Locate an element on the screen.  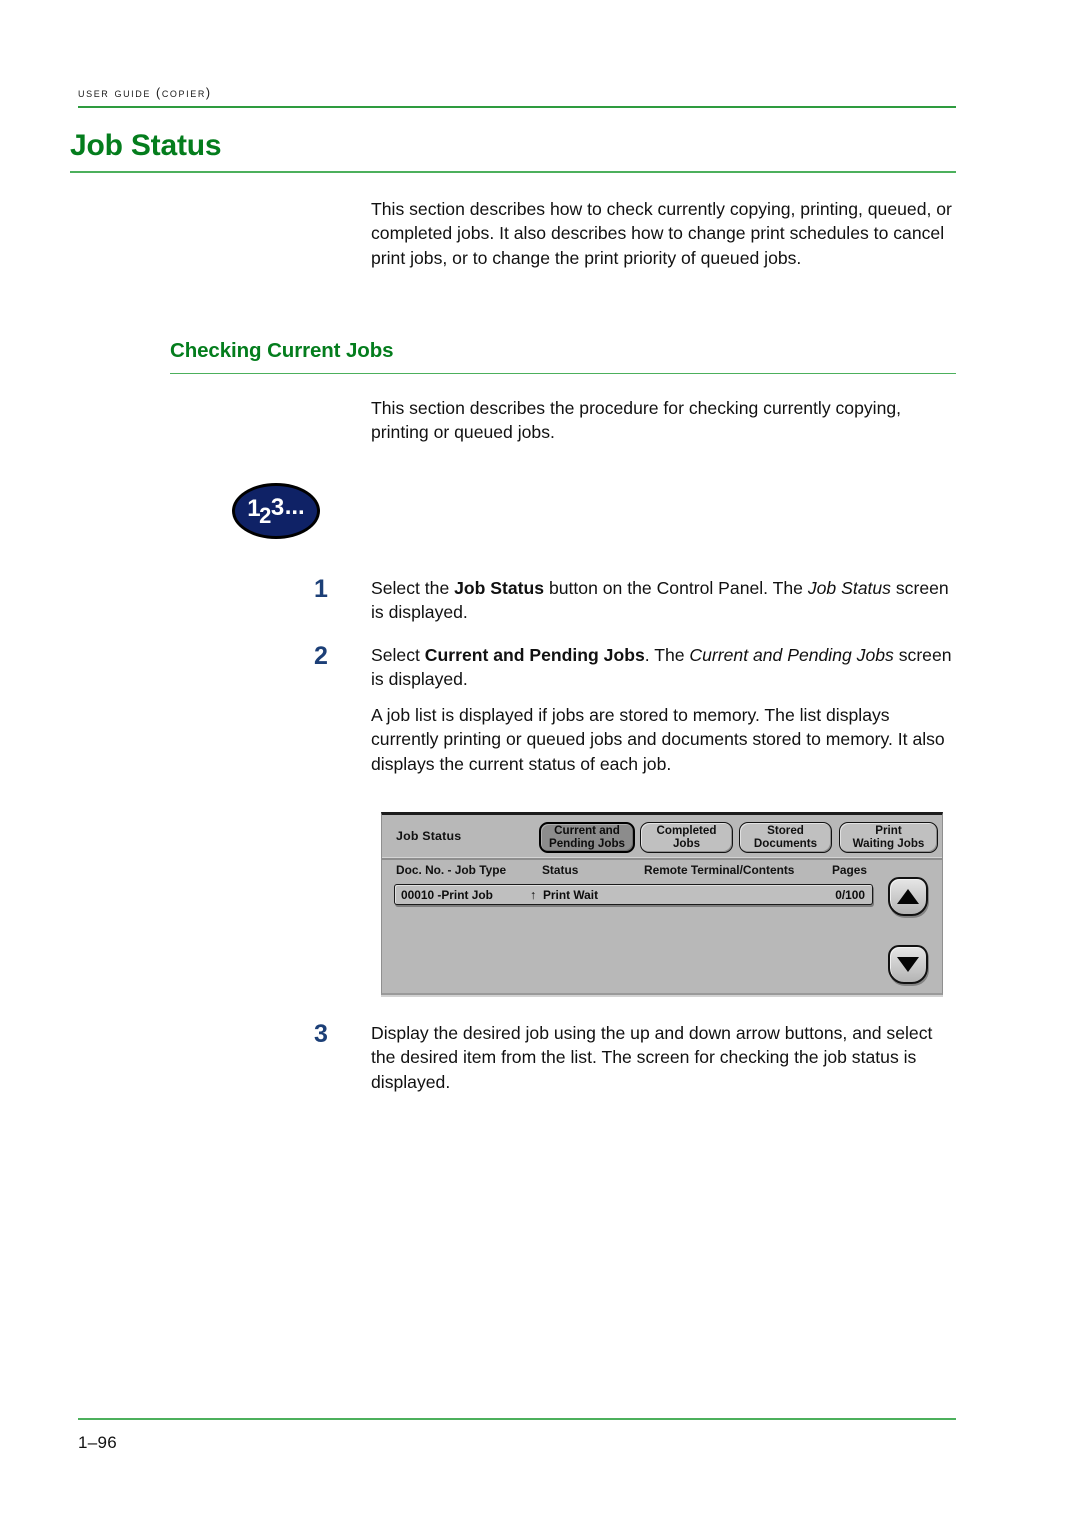
step-1-text-part-2: button on the Control Panel. The is located at coordinates (676, 588).